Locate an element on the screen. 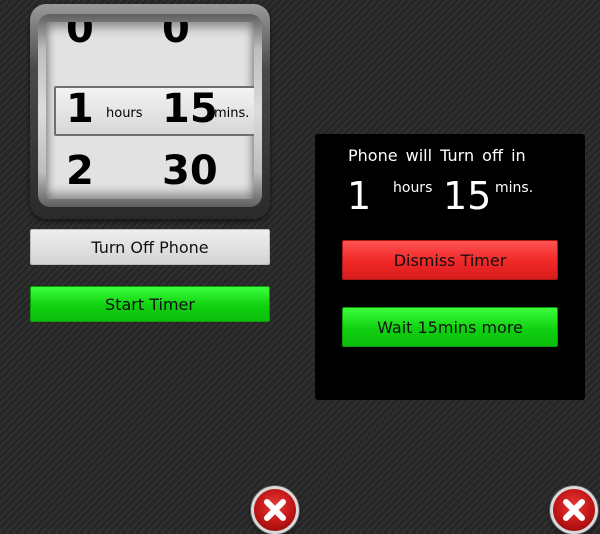 The height and width of the screenshot is (534, 600). time-picker-wheel: 0 0 1 hours 15 mins. 2 30 is located at coordinates (150, 110).